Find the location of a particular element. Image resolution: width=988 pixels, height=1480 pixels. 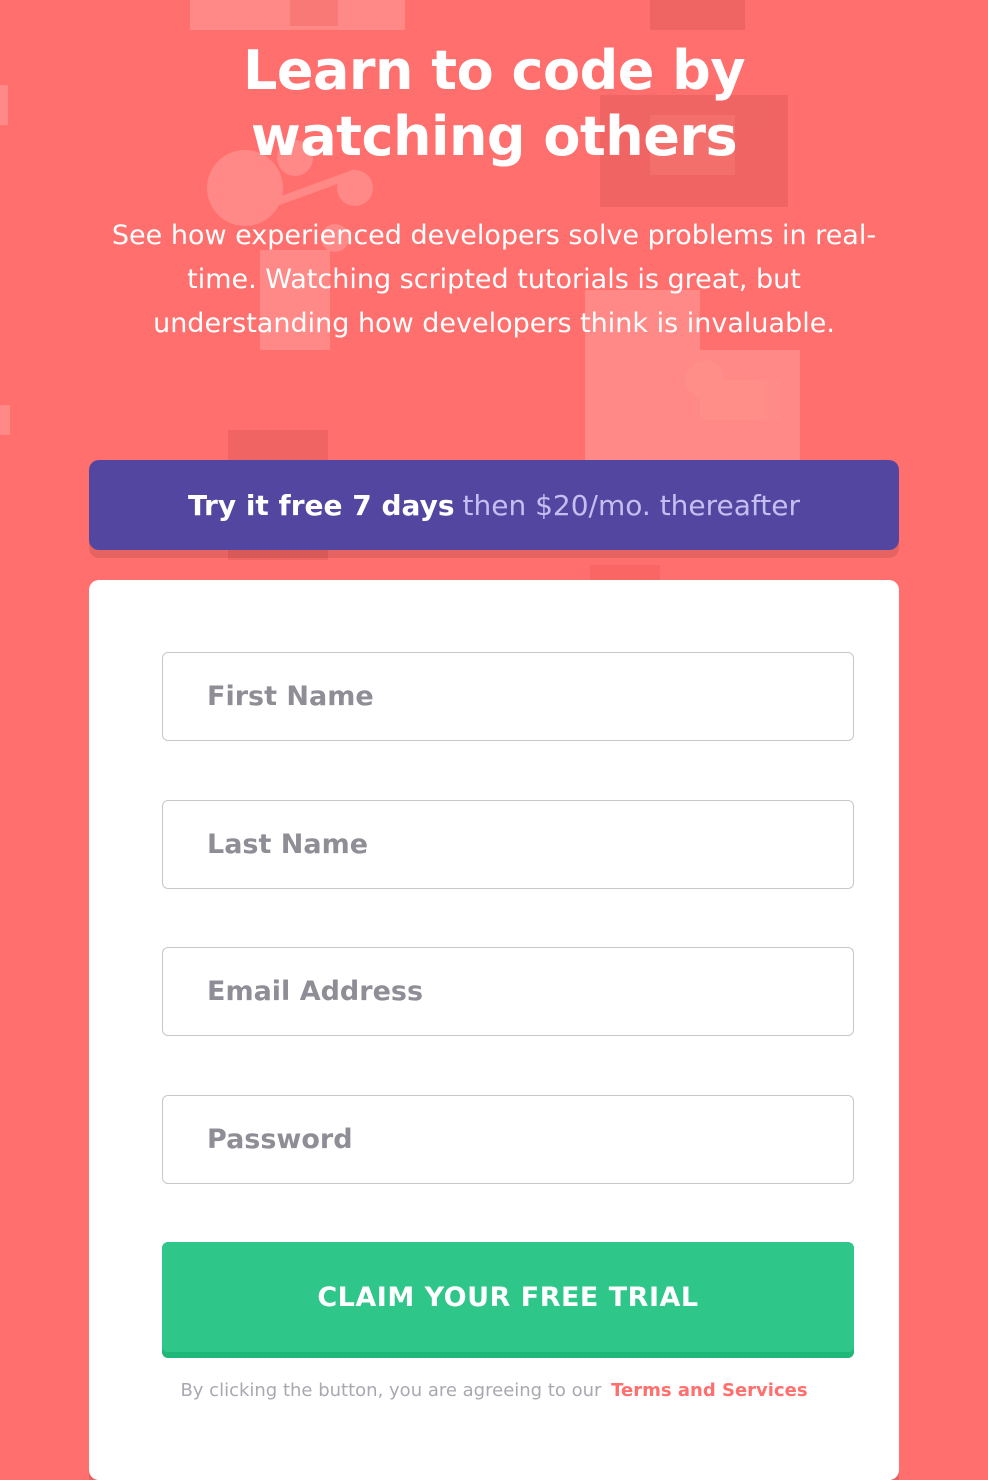

offer-highlight: Try it free 7 days is located at coordinates (321, 505).